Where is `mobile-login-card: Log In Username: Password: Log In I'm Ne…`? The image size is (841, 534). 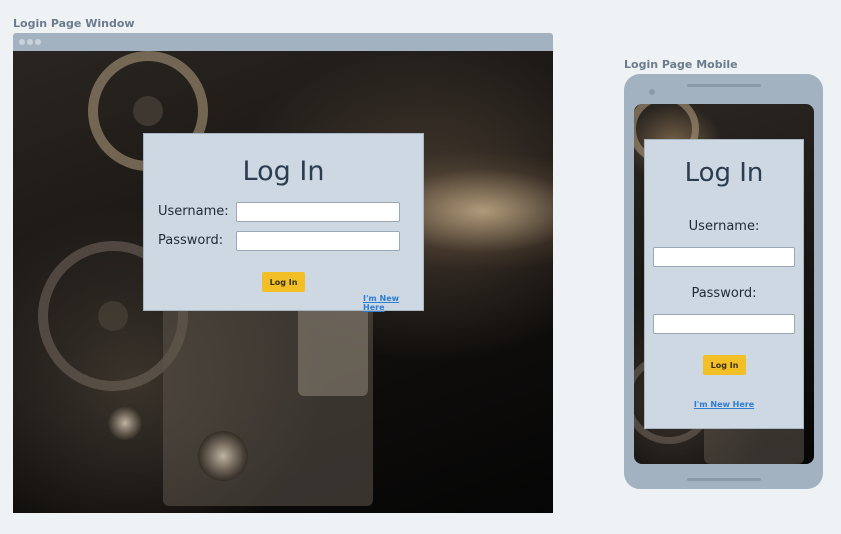
mobile-login-card: Log In Username: Password: Log In I'm Ne… is located at coordinates (724, 284).